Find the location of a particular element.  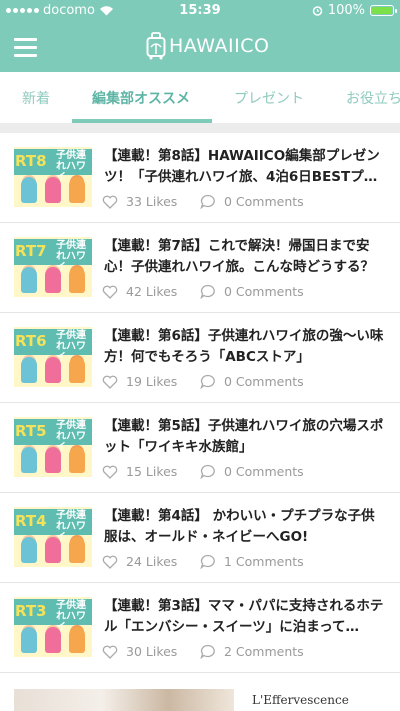

likes-count: 30 Likes is located at coordinates (152, 651).